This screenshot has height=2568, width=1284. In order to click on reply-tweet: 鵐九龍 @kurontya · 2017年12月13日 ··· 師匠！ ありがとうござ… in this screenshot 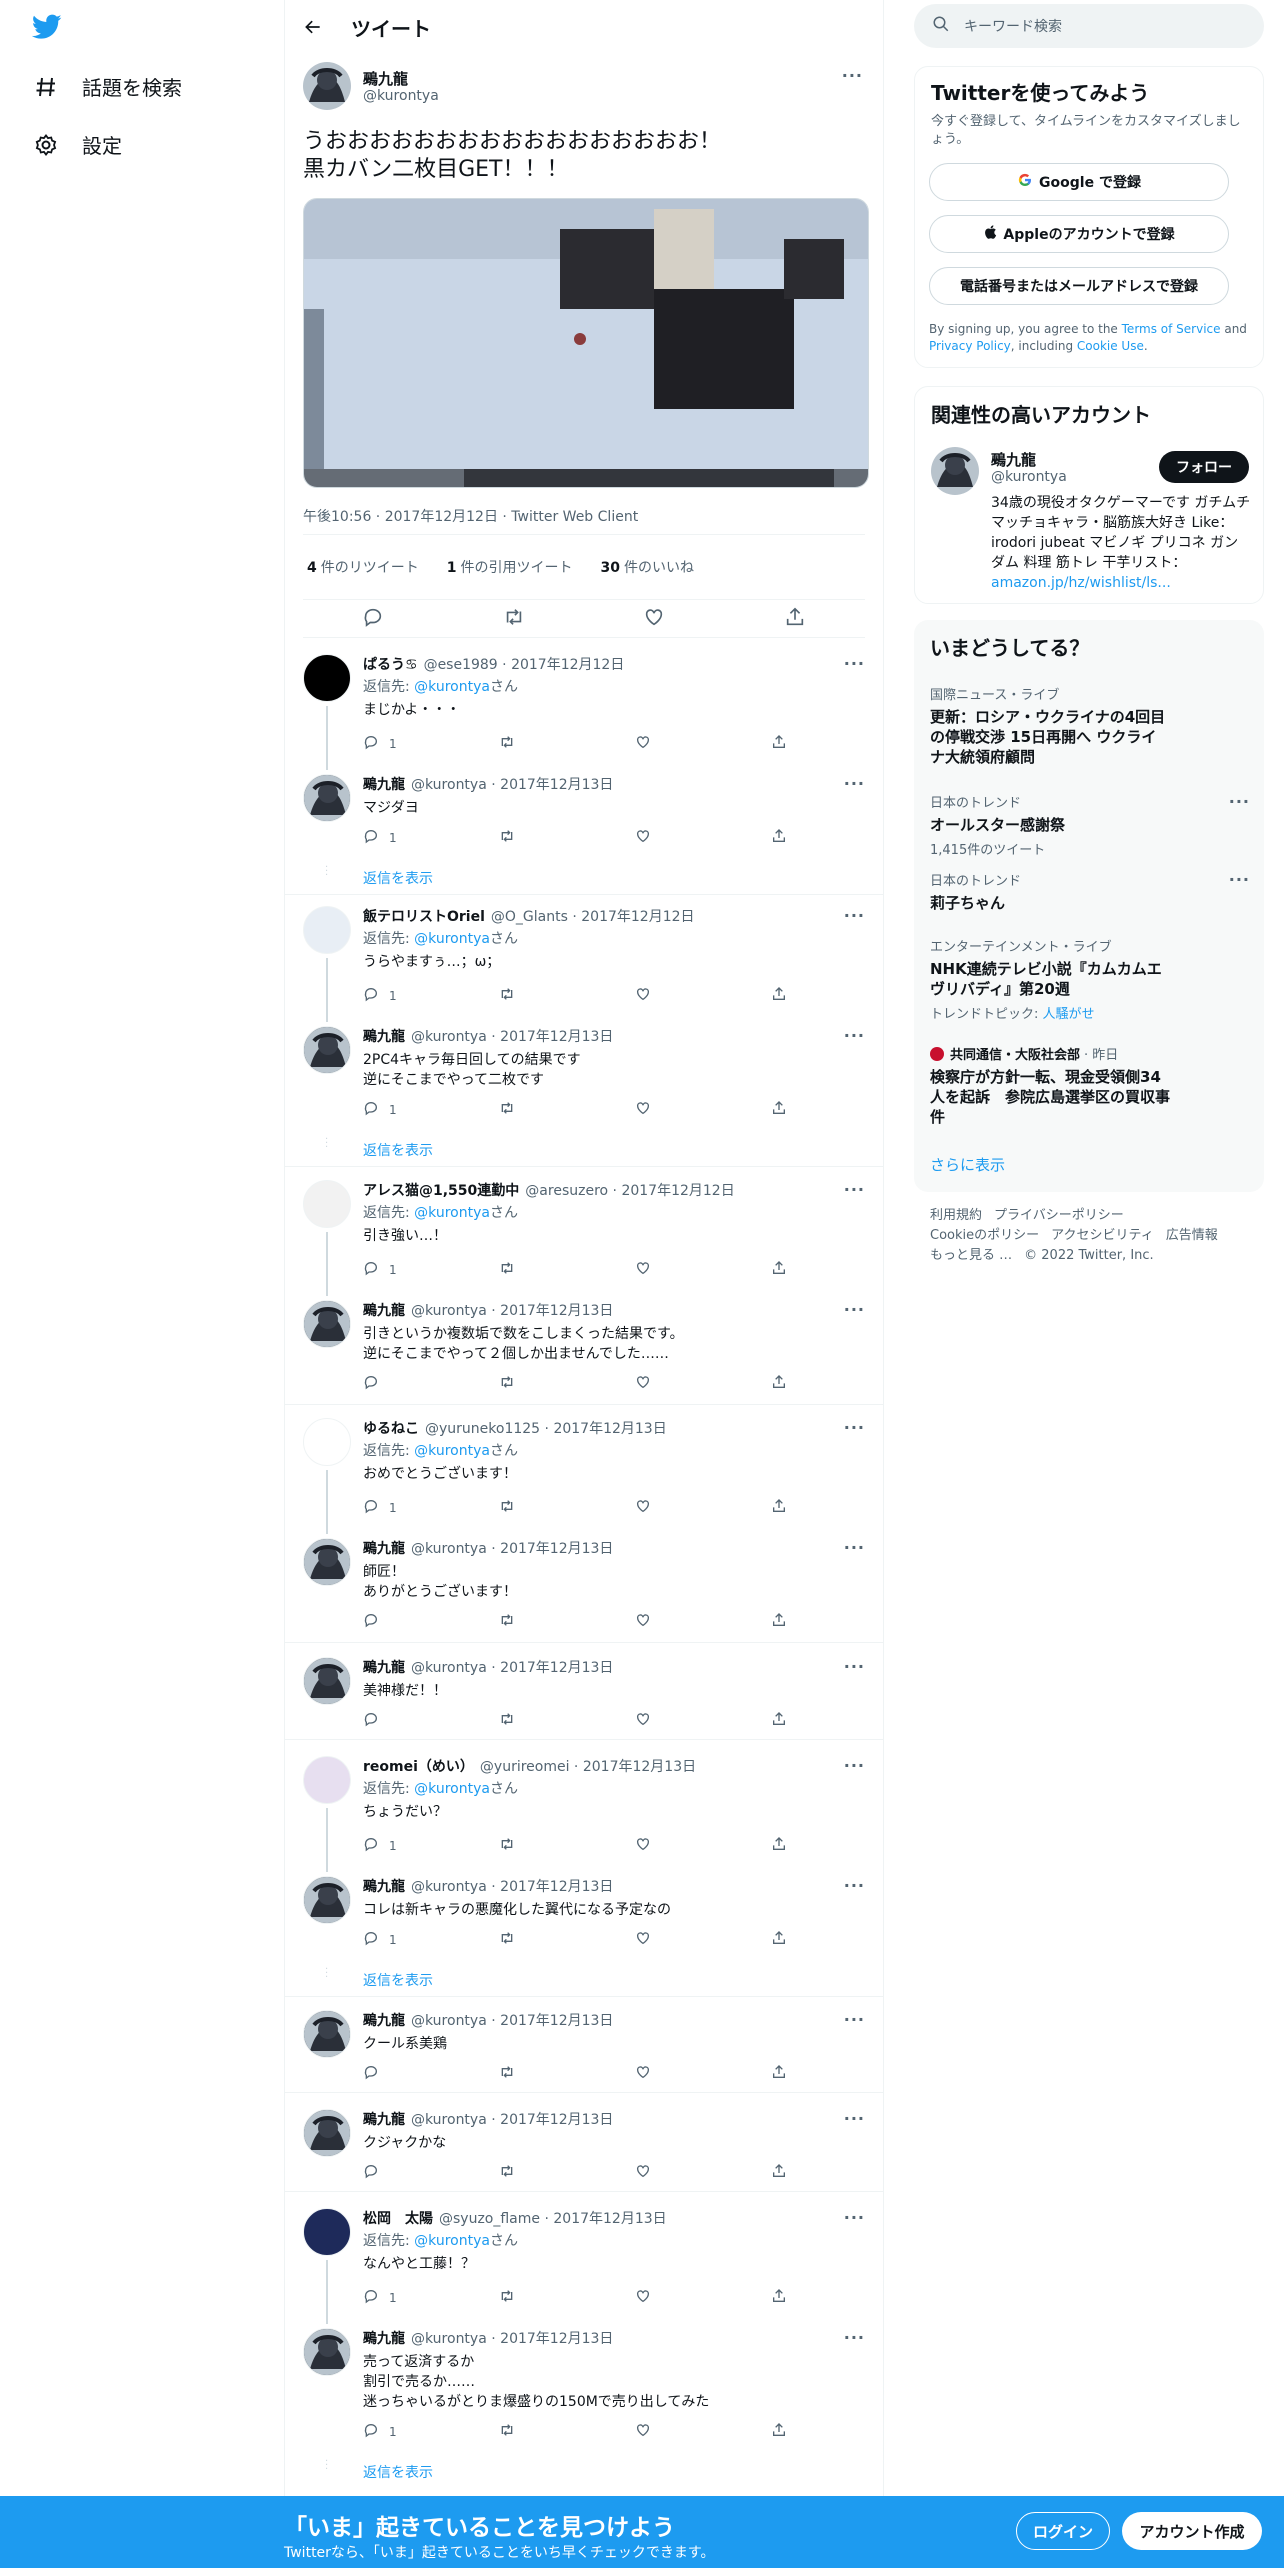, I will do `click(584, 1590)`.